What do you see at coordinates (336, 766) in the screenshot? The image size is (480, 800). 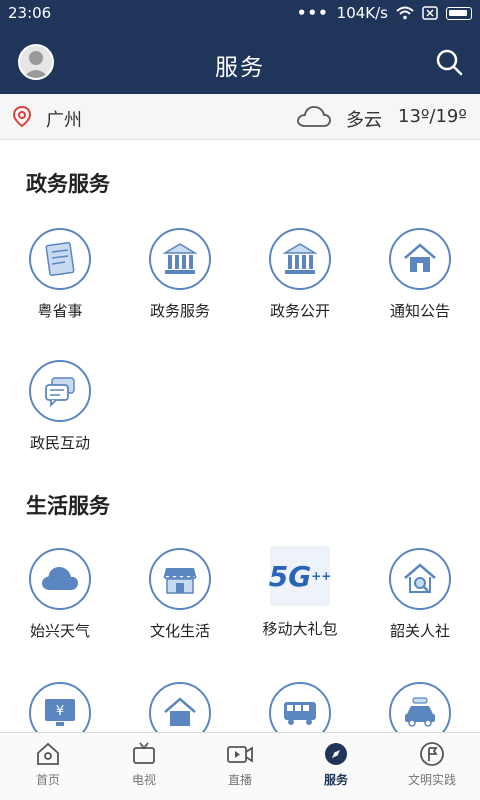 I see `tab-service: 服务` at bounding box center [336, 766].